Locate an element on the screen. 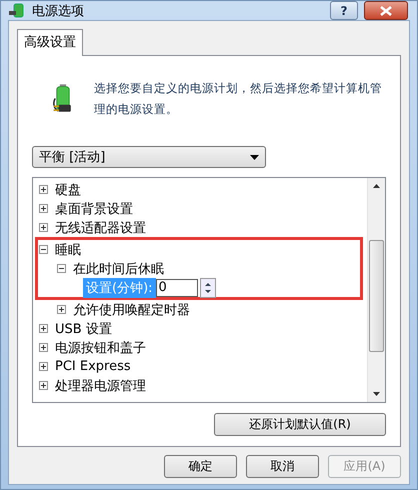 This screenshot has width=418, height=490. plan-dropdown: 平衡 [活动] is located at coordinates (149, 157).